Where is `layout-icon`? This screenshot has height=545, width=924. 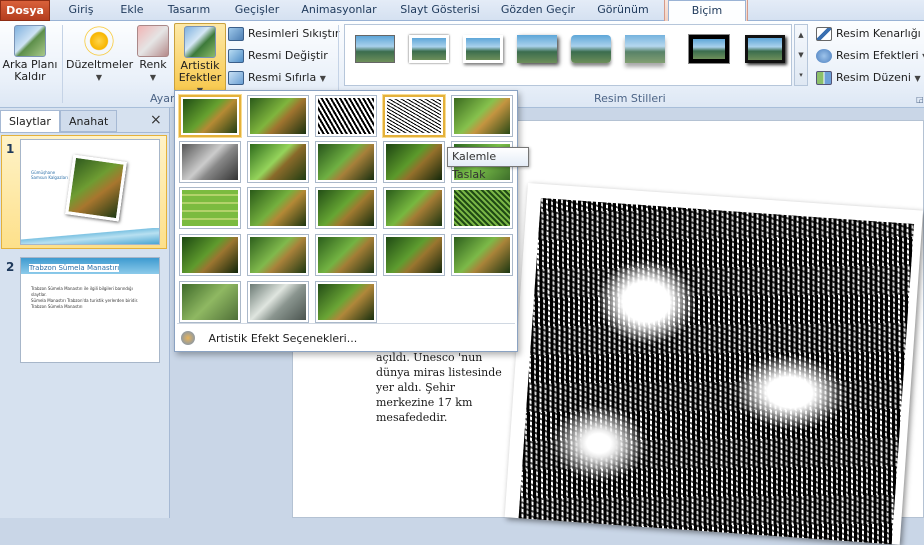 layout-icon is located at coordinates (824, 78).